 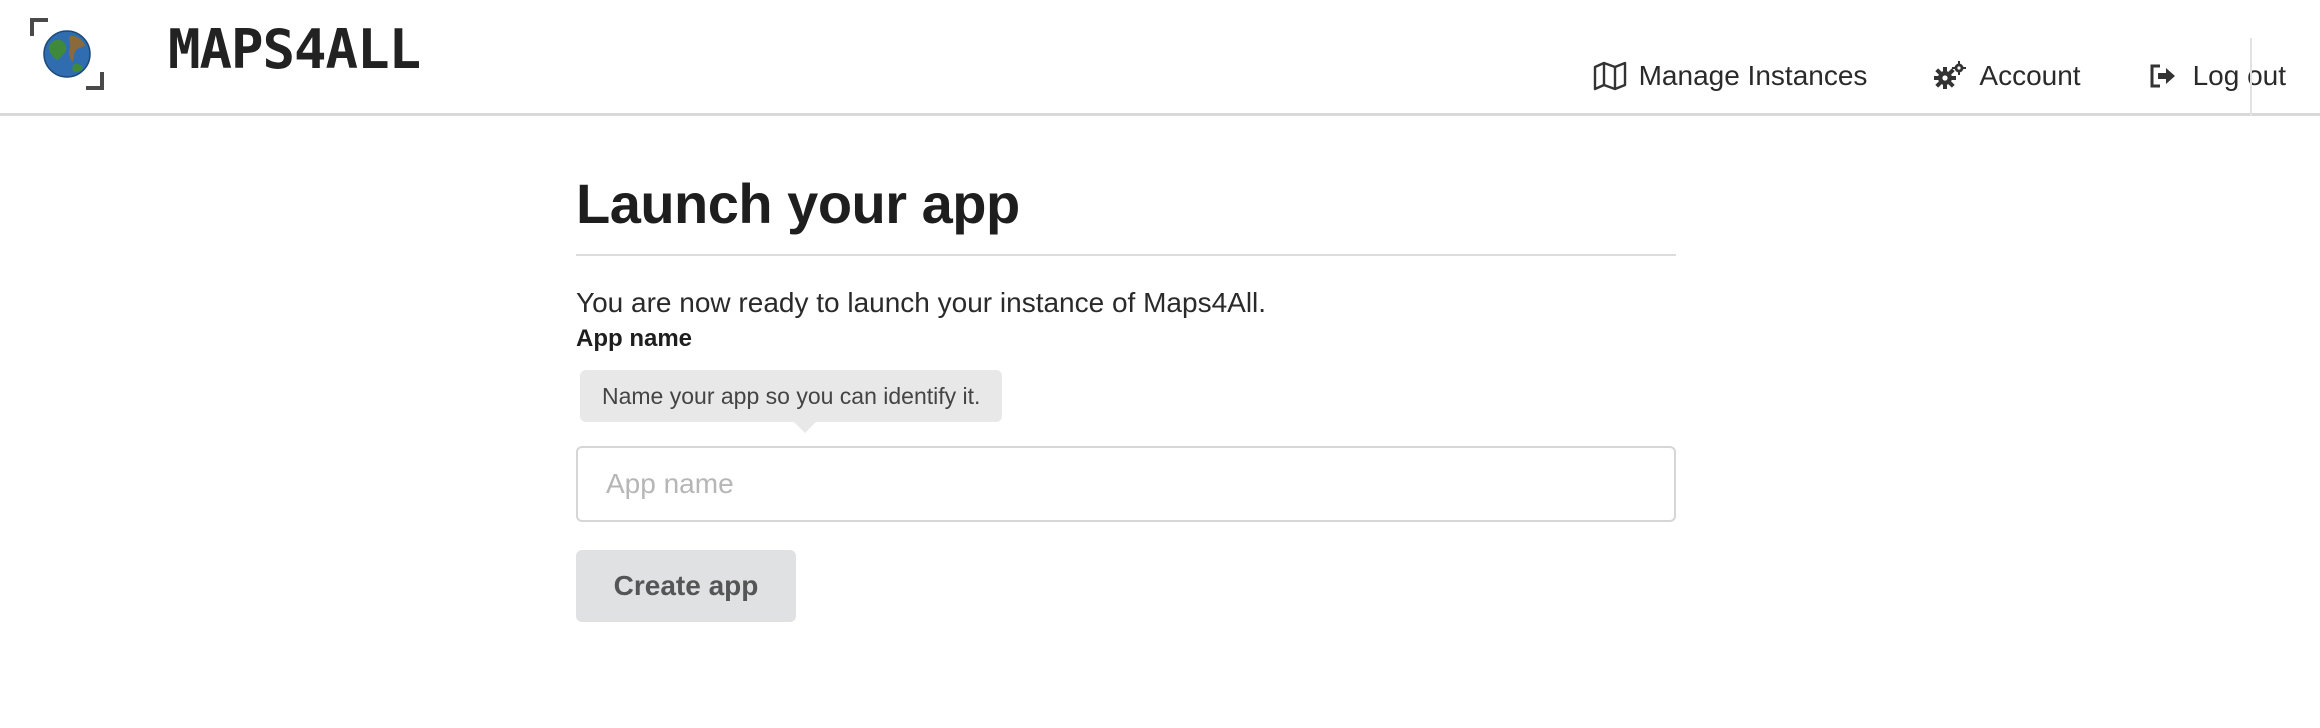 I want to click on globe-icon, so click(x=67, y=54).